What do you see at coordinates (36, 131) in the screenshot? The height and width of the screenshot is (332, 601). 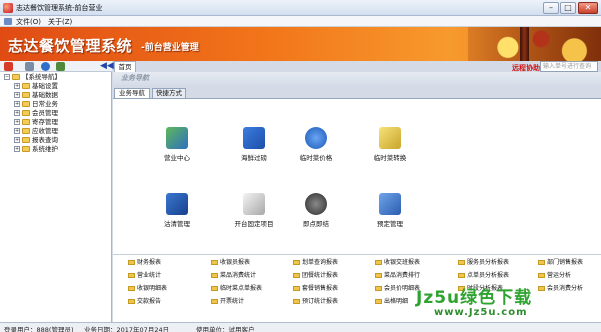 I see `tree-item-receivables: + 应收管理` at bounding box center [36, 131].